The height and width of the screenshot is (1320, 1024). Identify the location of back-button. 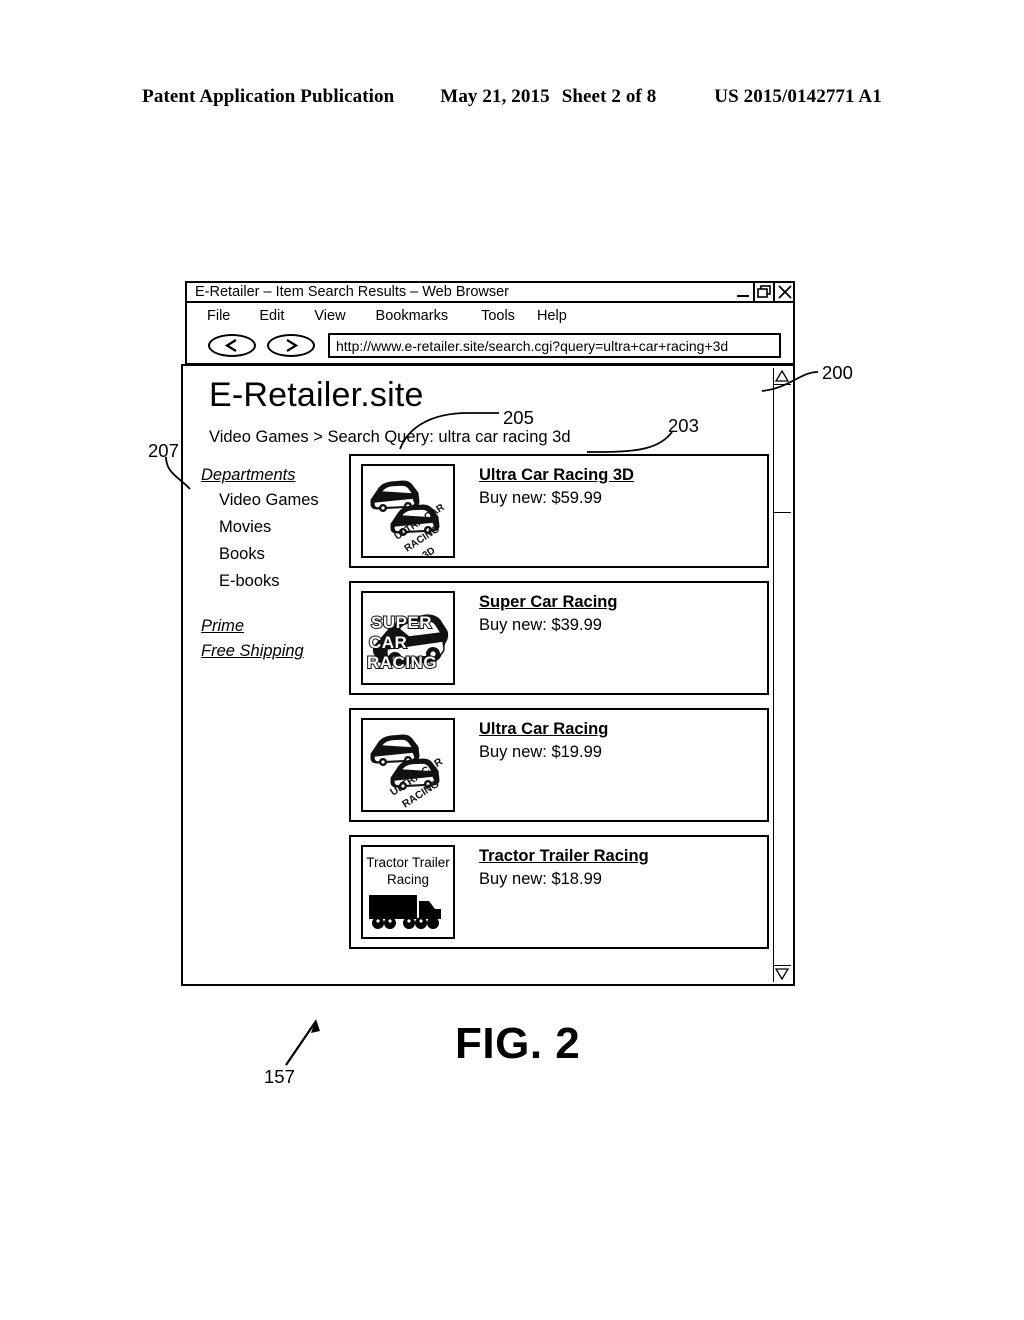
(232, 345).